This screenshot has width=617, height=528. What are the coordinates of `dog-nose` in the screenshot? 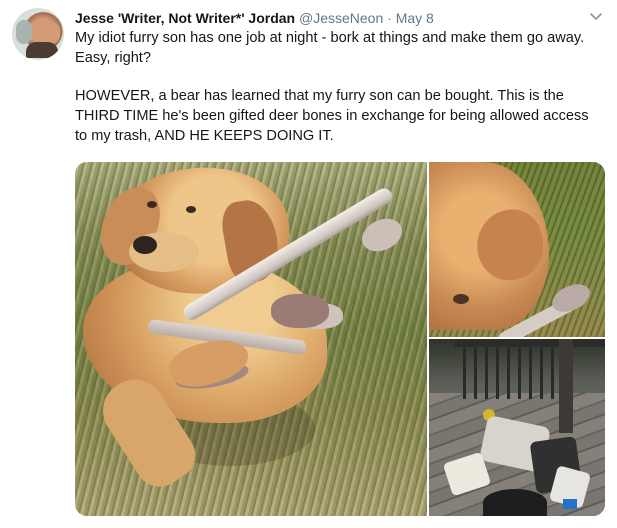 It's located at (145, 245).